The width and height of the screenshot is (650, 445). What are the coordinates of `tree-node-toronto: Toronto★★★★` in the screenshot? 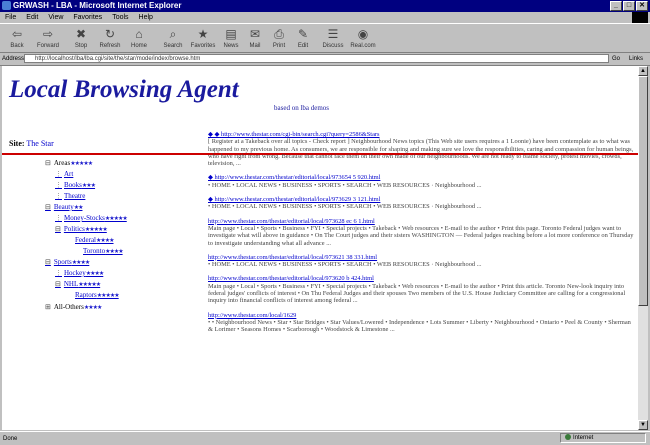 It's located at (103, 251).